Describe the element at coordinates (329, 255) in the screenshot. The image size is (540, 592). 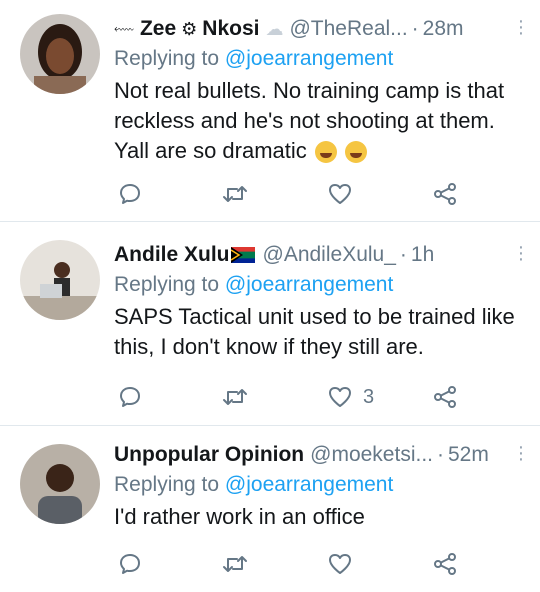
I see `handle: @AndileXulu_` at that location.